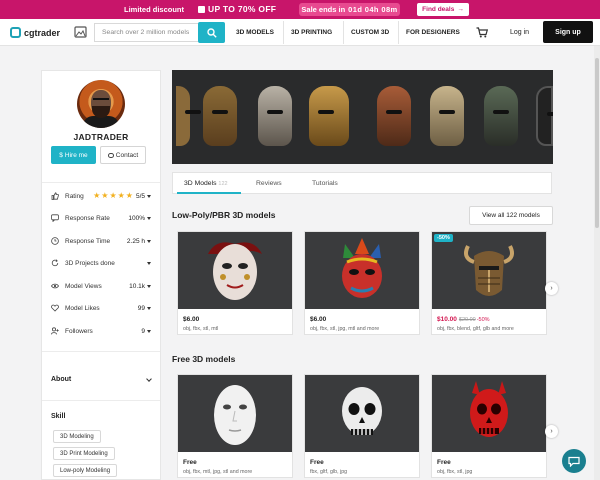  I want to click on contact-button: Contact, so click(123, 155).